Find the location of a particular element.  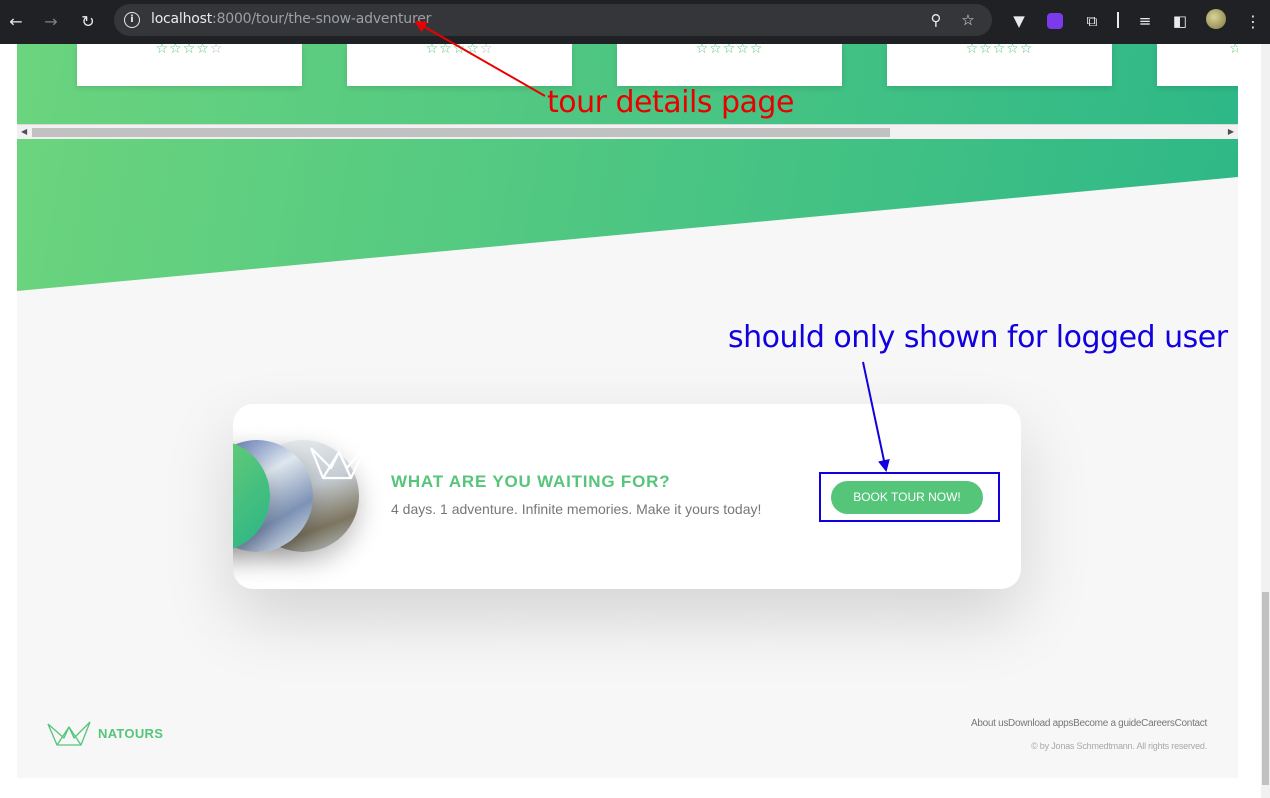

review-card: ☆ is located at coordinates (1197, 65).